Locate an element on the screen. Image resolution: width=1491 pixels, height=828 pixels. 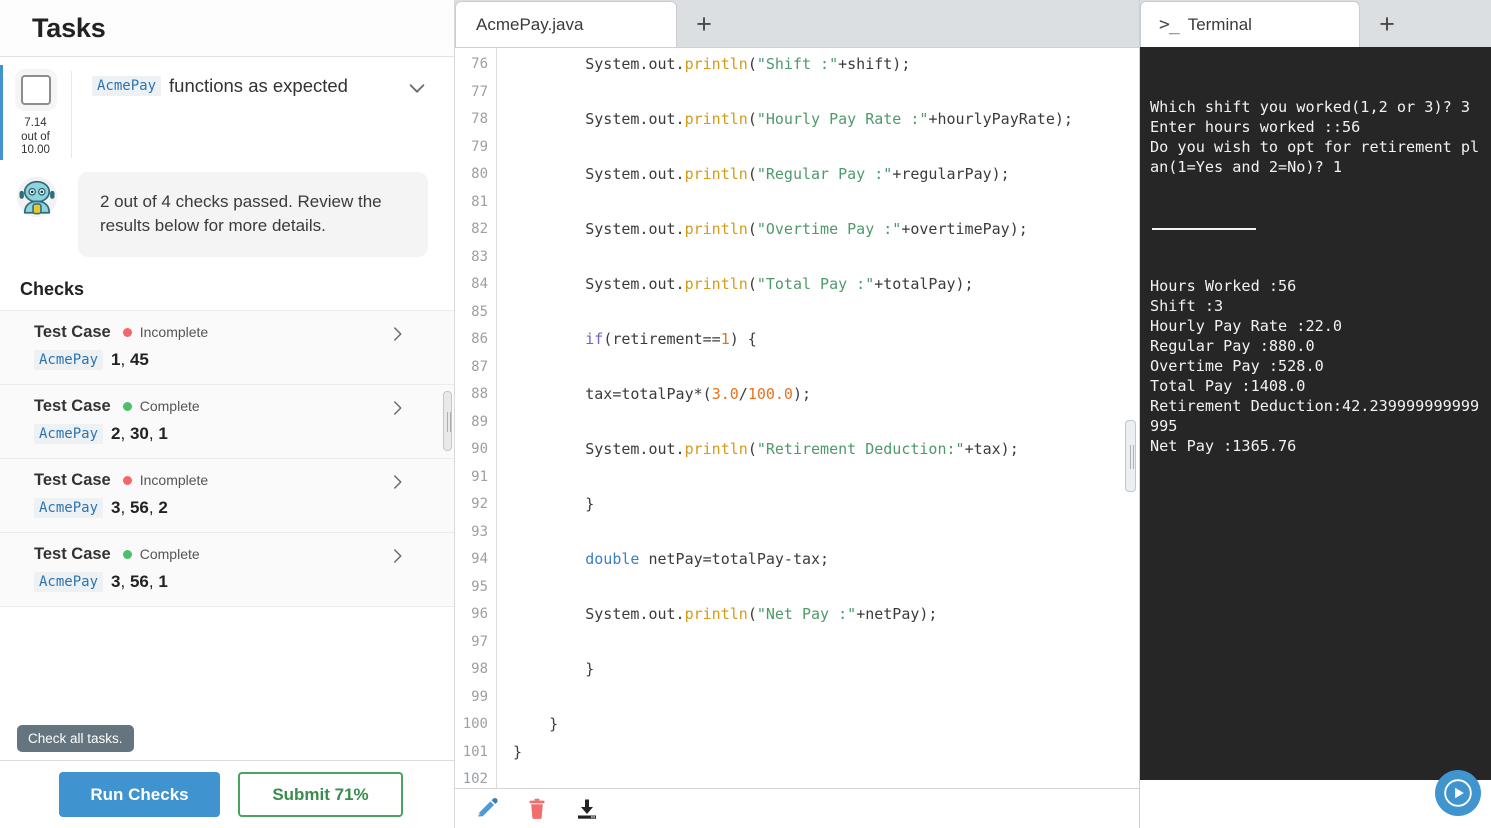
check-item: Test Case Incomplete AcmePay 1, 45 is located at coordinates (227, 347).